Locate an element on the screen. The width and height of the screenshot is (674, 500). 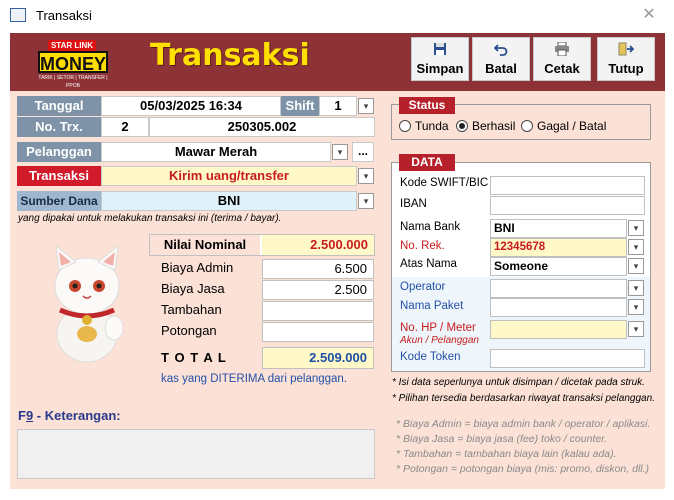
hp-field is located at coordinates (558, 329).